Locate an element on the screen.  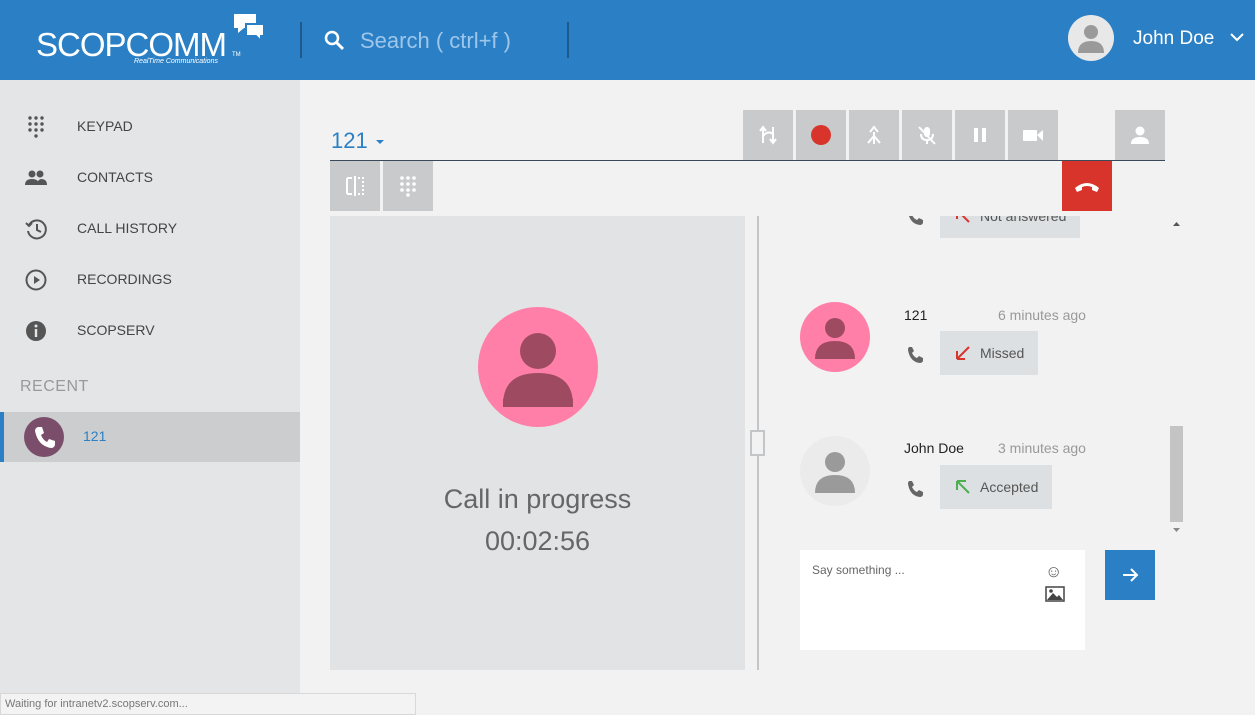
call-status-label: Missed is located at coordinates (1002, 353).